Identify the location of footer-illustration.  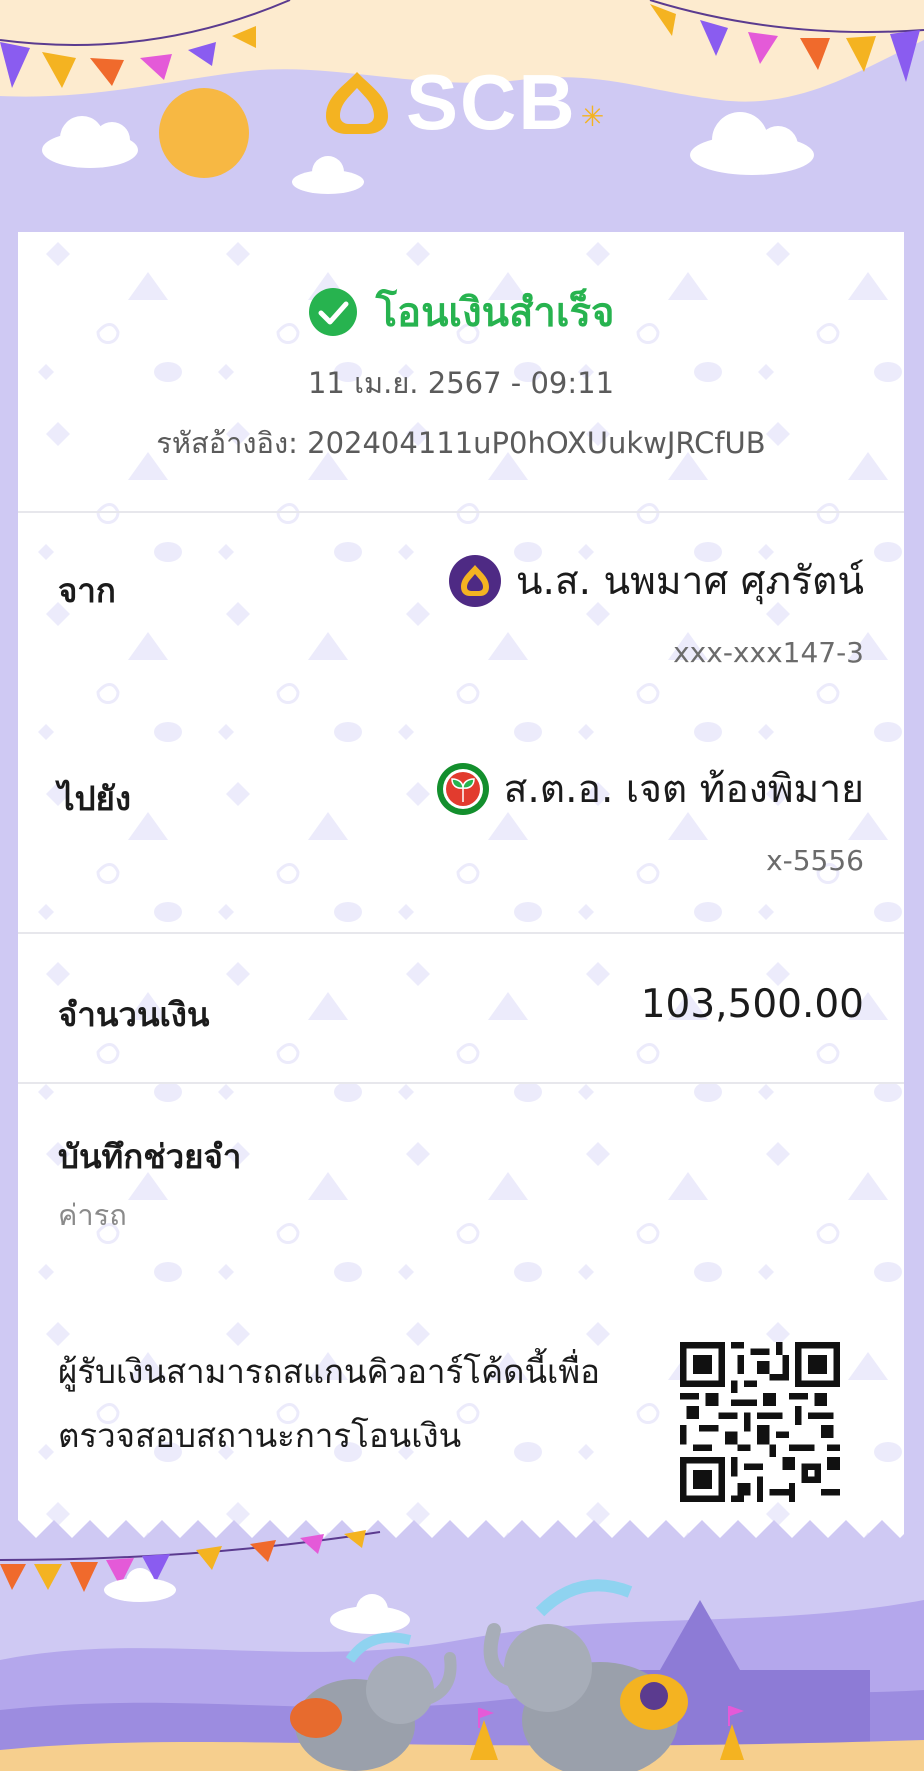
(462, 1645).